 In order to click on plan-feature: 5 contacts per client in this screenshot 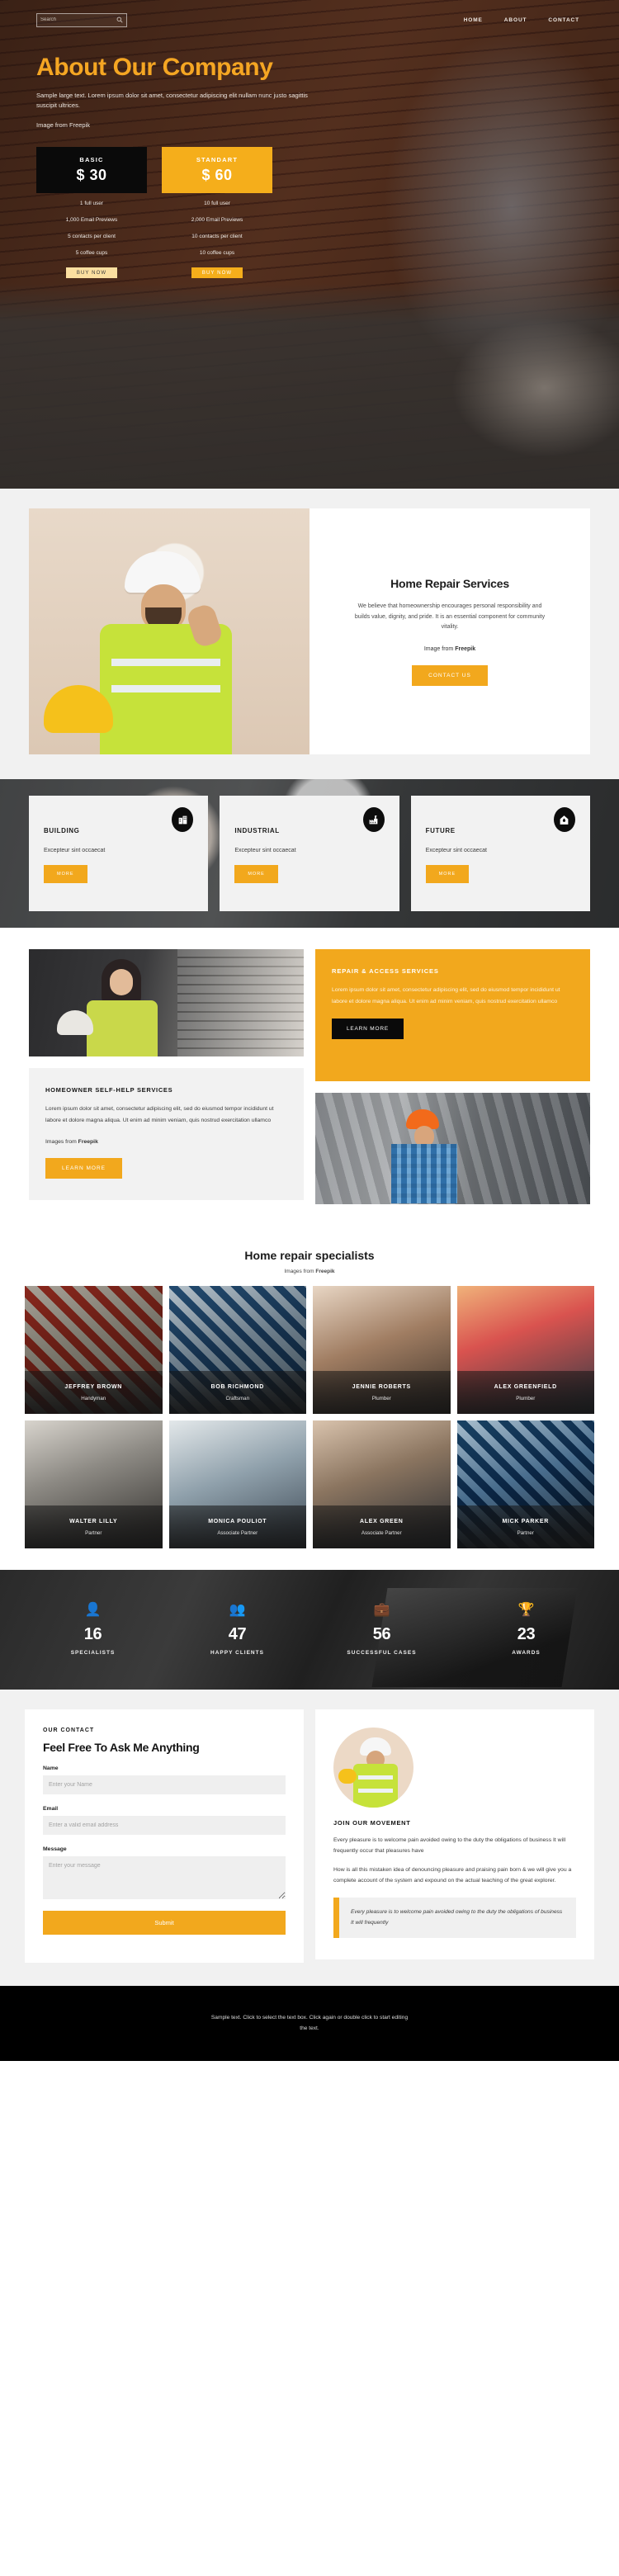, I will do `click(92, 236)`.